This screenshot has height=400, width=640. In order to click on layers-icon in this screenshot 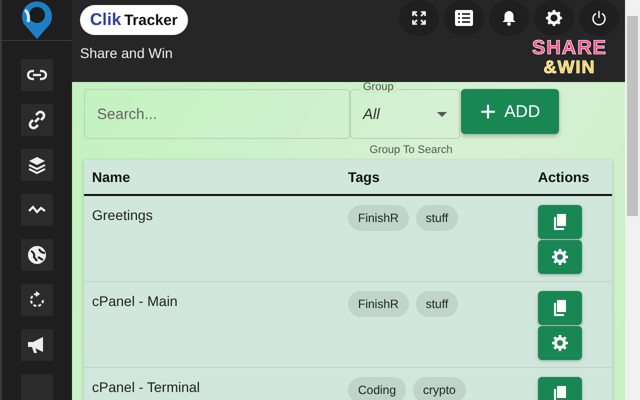, I will do `click(37, 165)`.